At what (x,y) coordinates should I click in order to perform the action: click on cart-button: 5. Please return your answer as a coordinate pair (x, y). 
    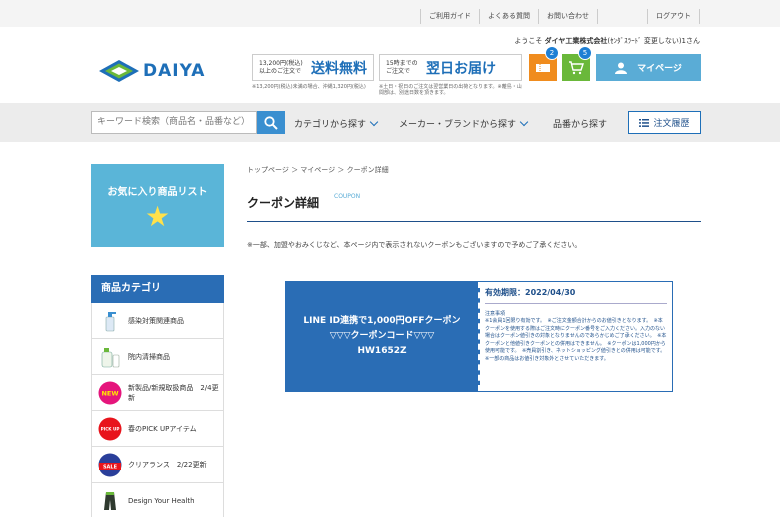
    Looking at the image, I should click on (577, 63).